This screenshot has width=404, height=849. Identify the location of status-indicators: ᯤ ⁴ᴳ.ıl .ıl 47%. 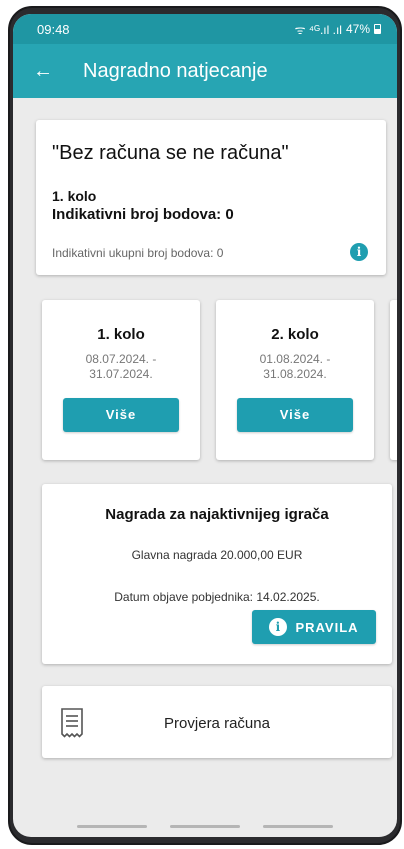
(338, 29).